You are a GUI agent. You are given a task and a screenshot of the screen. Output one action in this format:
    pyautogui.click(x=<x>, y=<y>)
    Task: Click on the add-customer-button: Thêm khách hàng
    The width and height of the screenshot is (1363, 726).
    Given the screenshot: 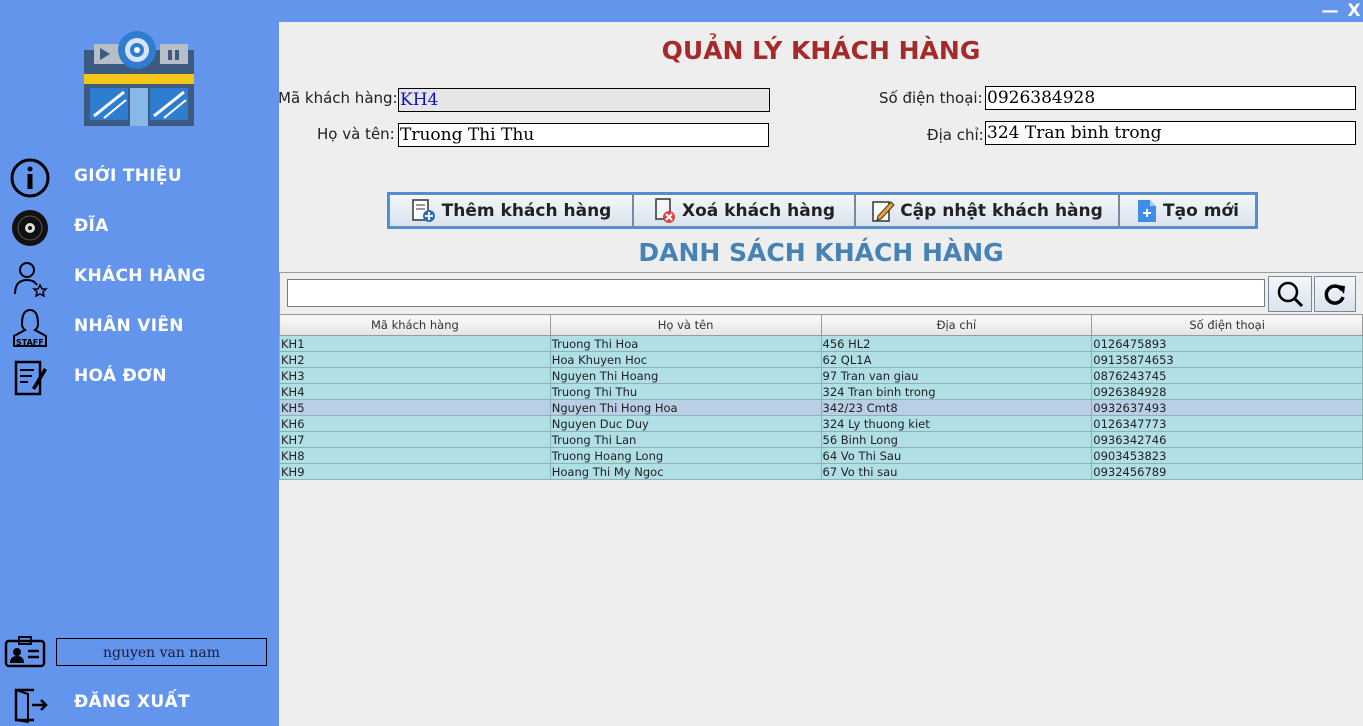 What is the action you would take?
    pyautogui.click(x=511, y=210)
    